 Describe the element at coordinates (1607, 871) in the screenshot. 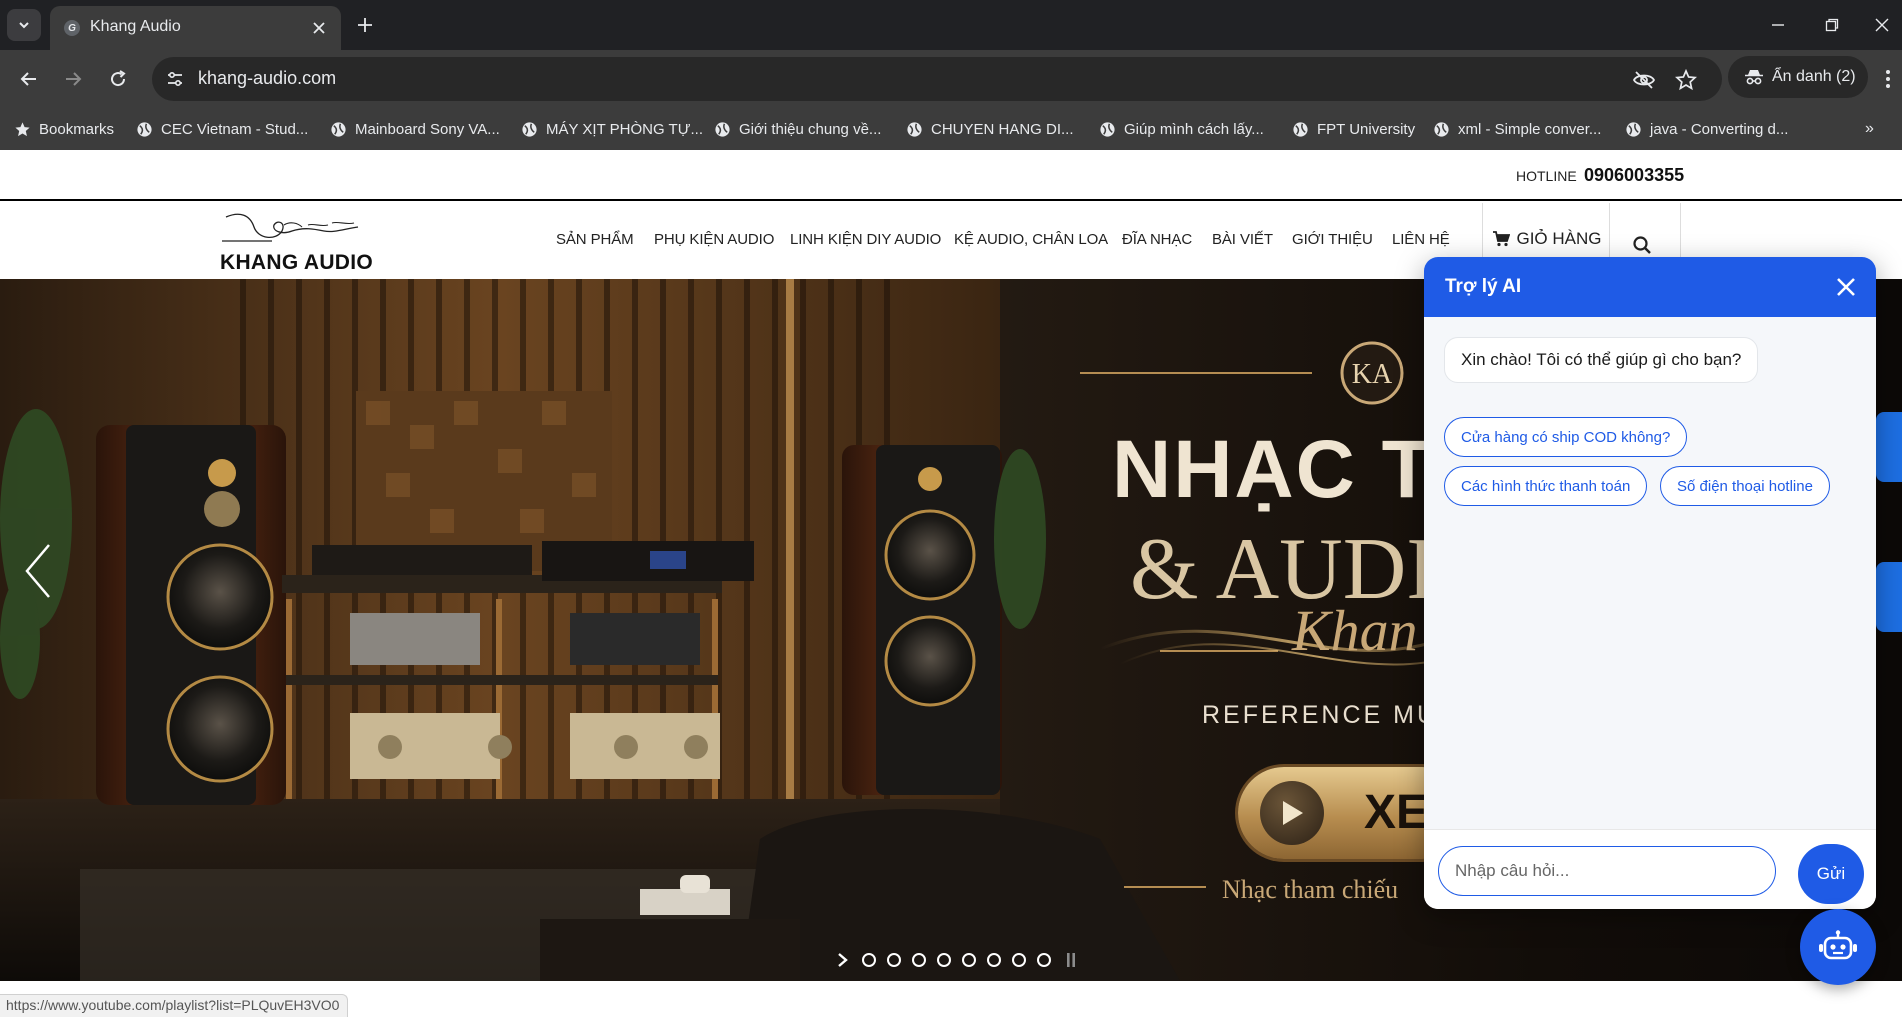

I see `chat-input` at that location.